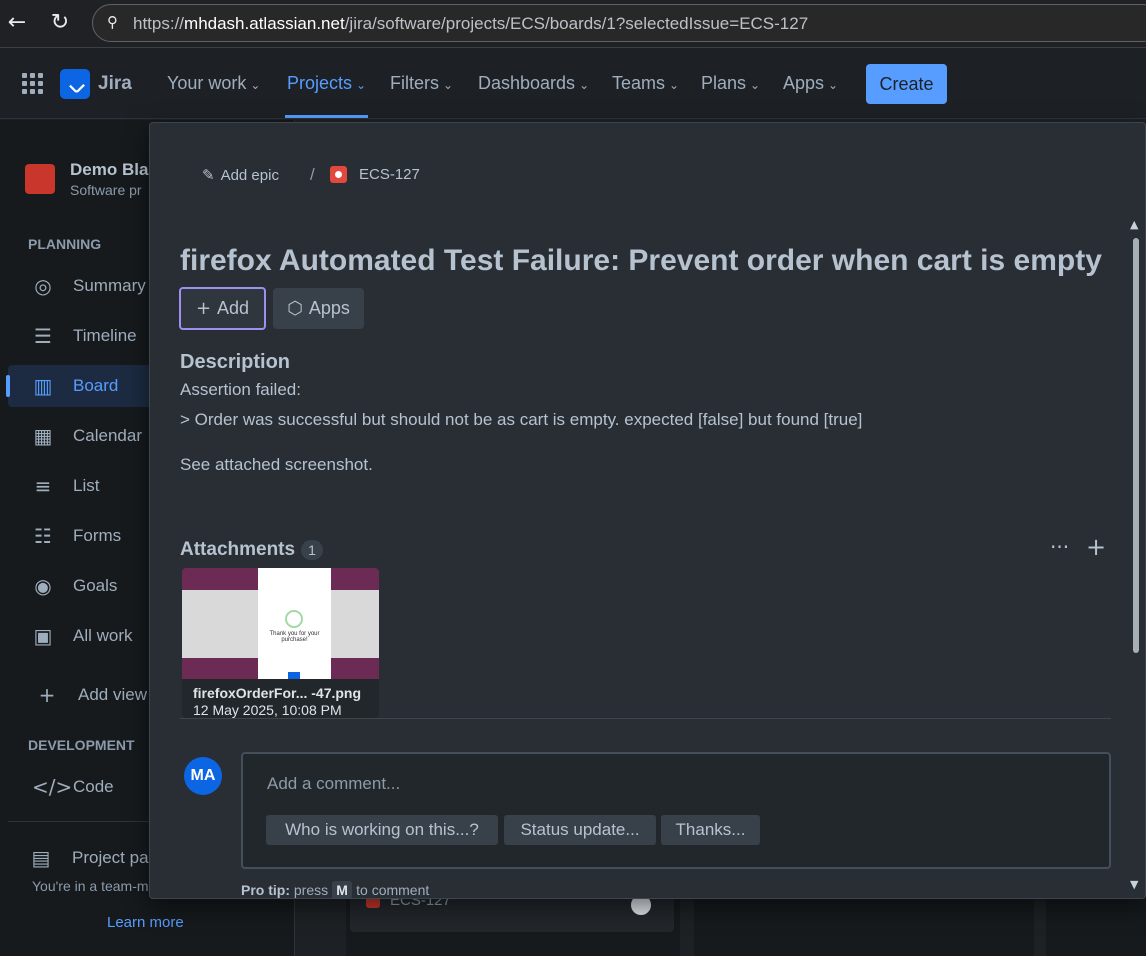 This screenshot has height=956, width=1146. What do you see at coordinates (43, 286) in the screenshot?
I see `globe-icon: ◎` at bounding box center [43, 286].